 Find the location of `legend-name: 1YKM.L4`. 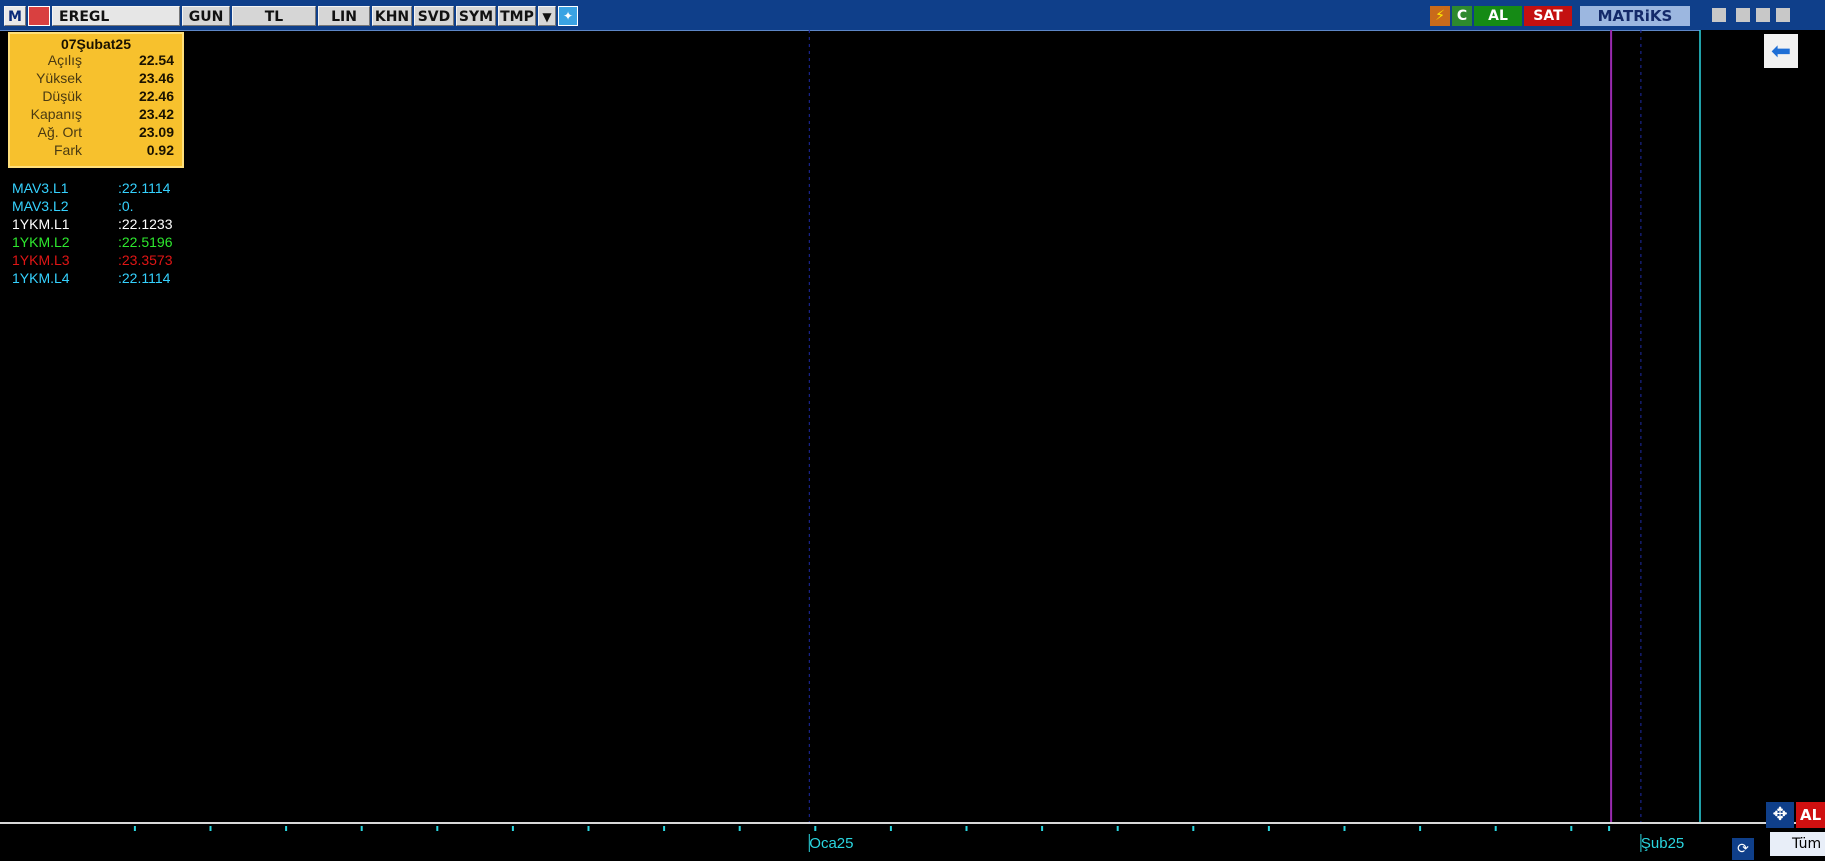

legend-name: 1YKM.L4 is located at coordinates (41, 278).